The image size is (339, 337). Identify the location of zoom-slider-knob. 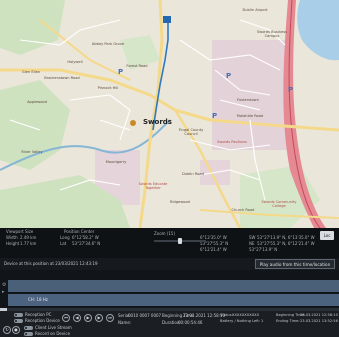
(180, 241).